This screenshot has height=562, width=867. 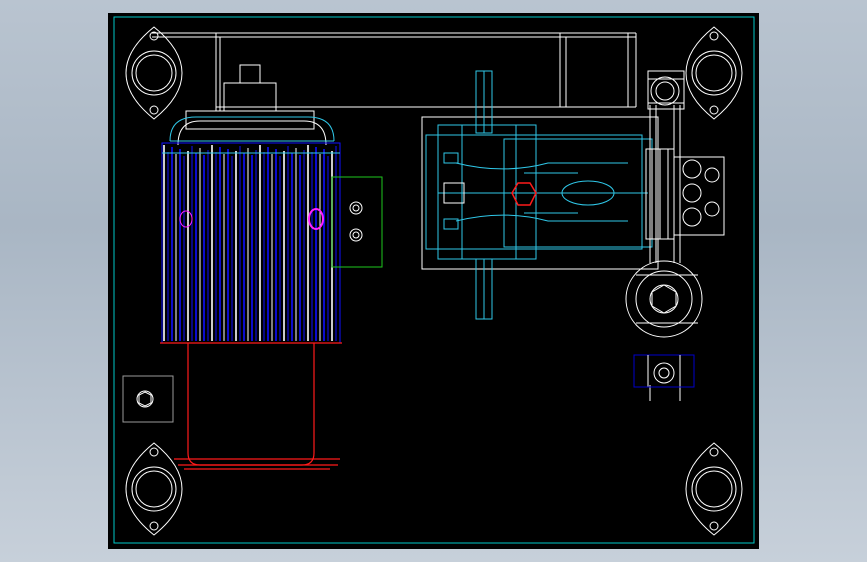 What do you see at coordinates (714, 73) in the screenshot?
I see `mounting-flange-top-right` at bounding box center [714, 73].